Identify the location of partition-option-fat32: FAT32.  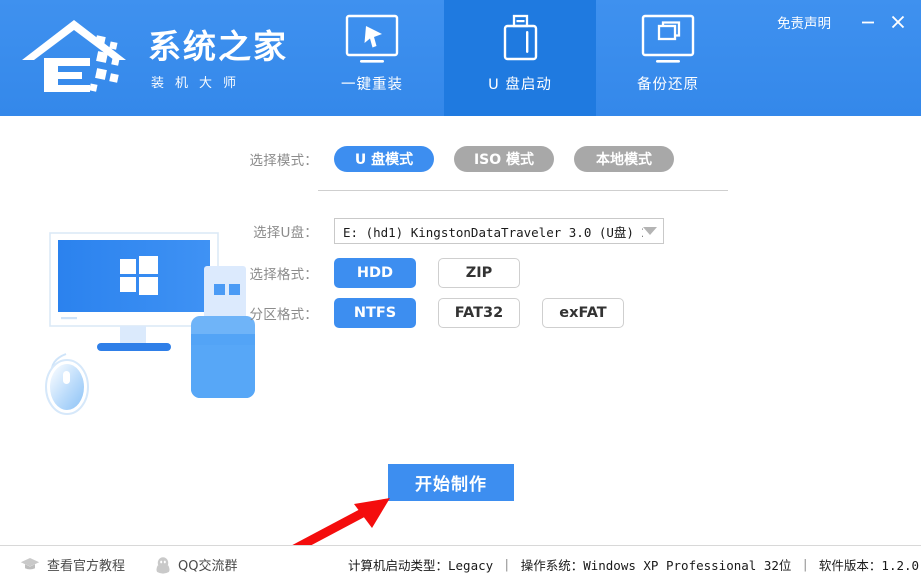
(479, 313).